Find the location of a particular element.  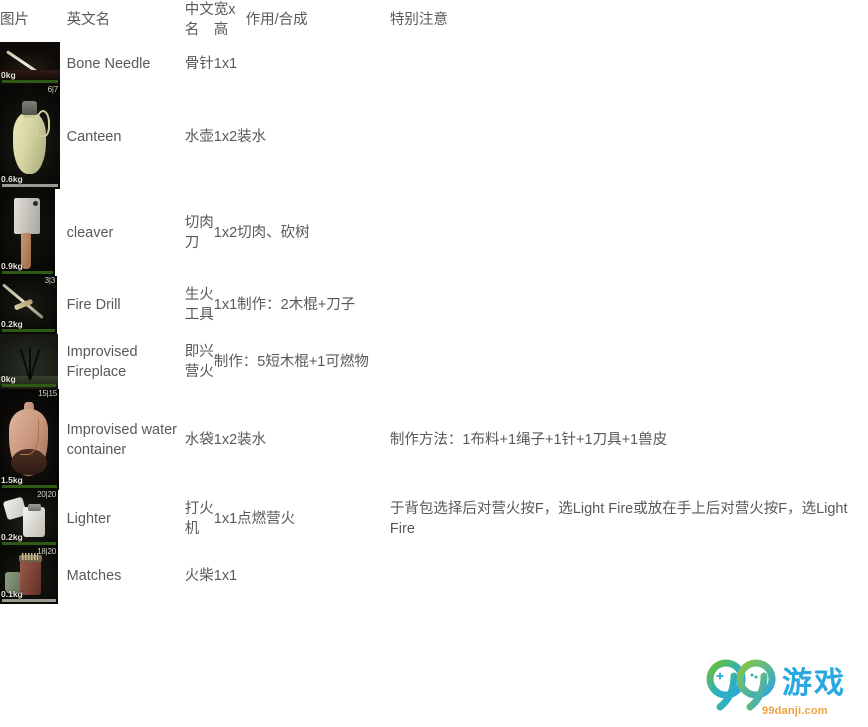

item-size-use: 1x1点燃营火 is located at coordinates (254, 518).